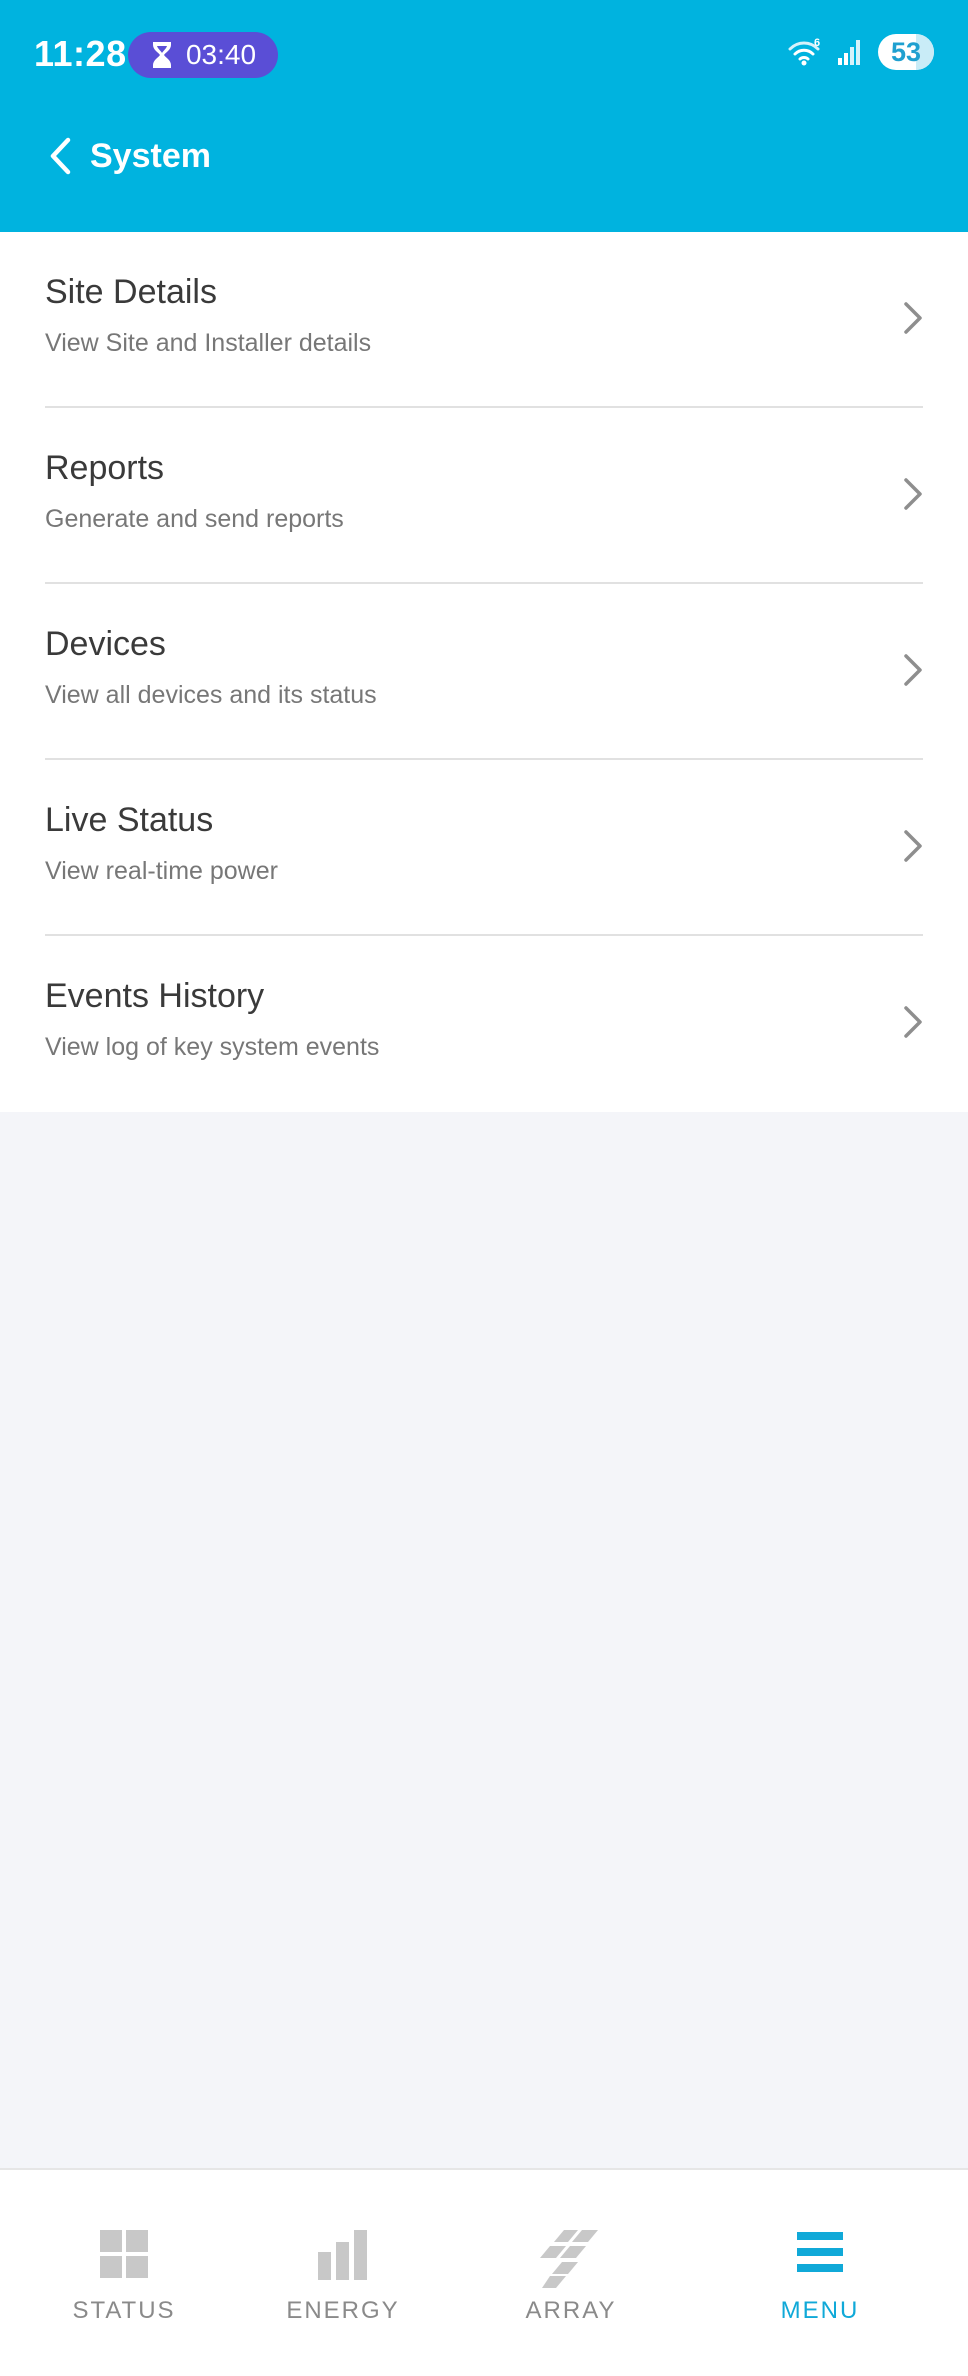 This screenshot has height=2376, width=968. I want to click on tab-array: ARRAY, so click(571, 2270).